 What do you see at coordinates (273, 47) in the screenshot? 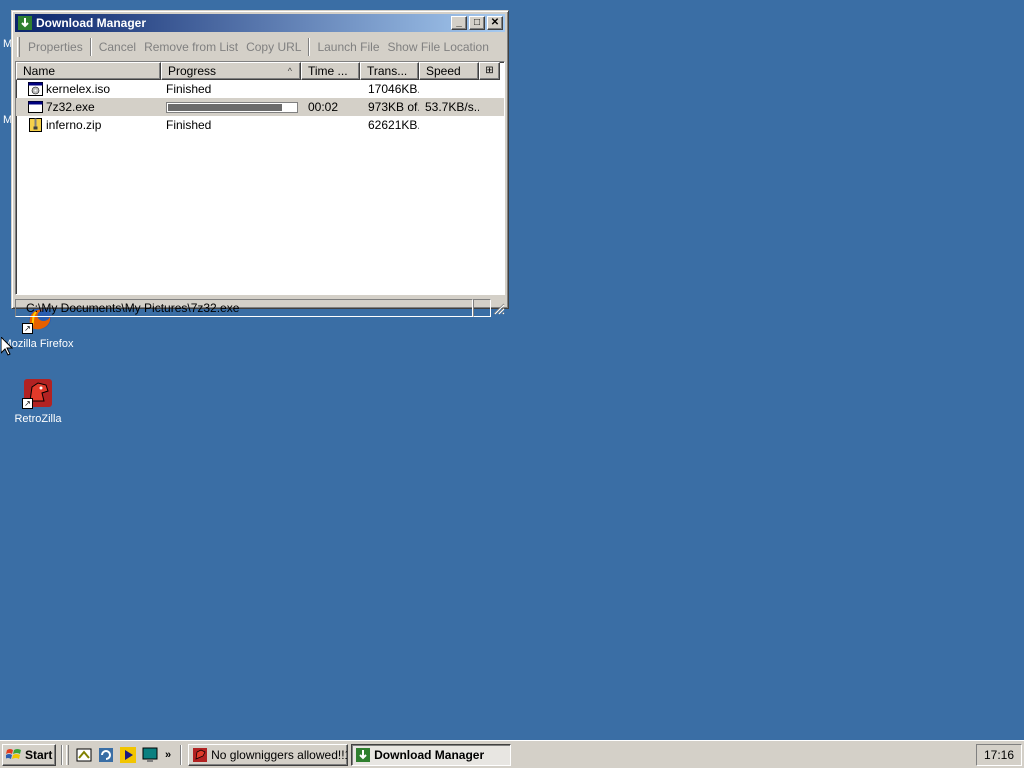
I see `copy-url-button: Copy URL` at bounding box center [273, 47].